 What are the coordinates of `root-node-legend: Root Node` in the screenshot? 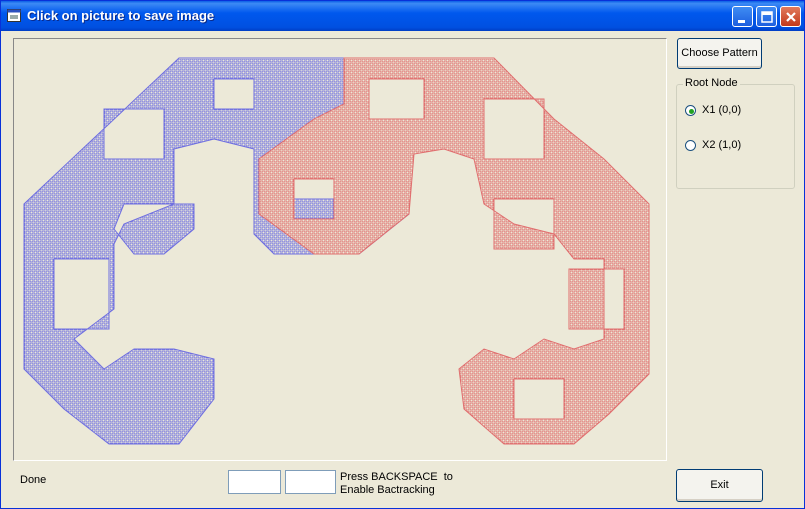 It's located at (711, 83).